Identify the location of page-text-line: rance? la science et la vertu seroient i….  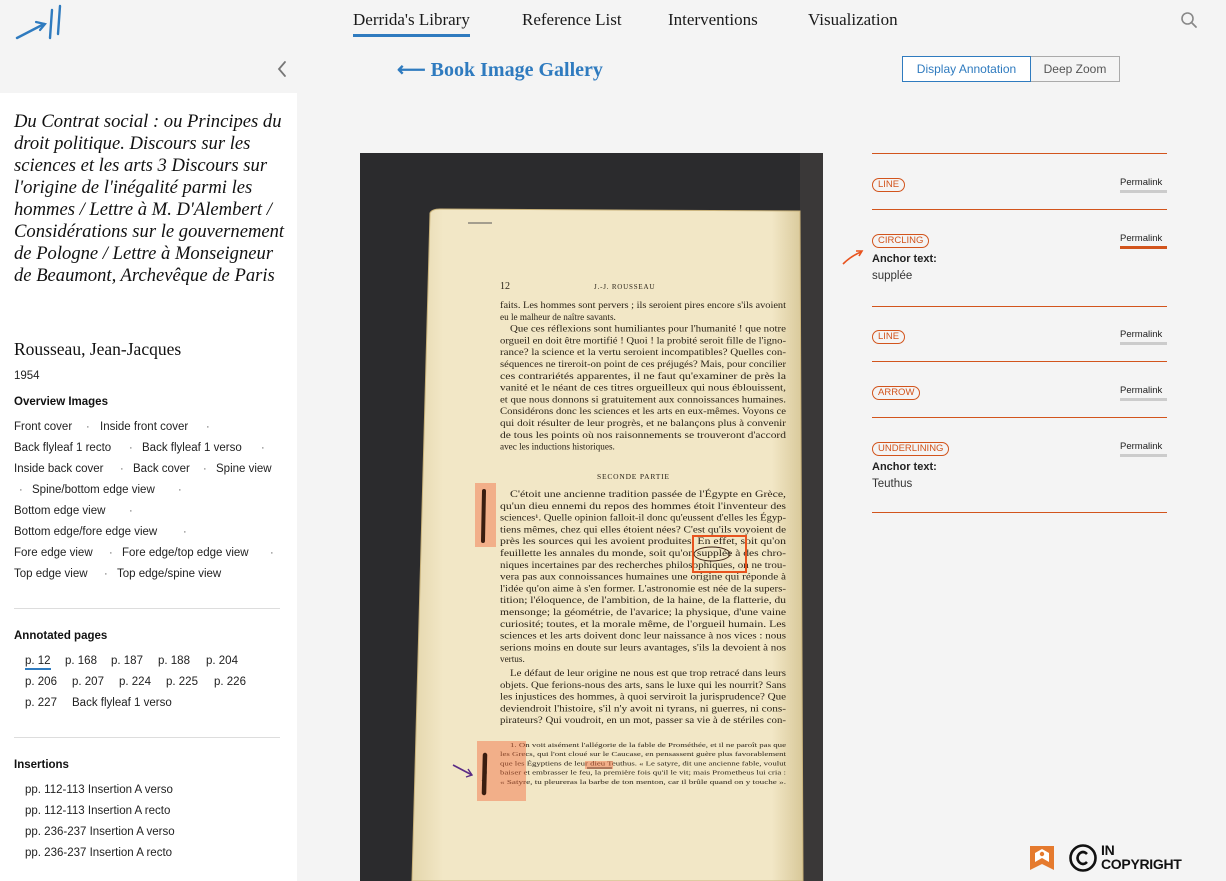
(643, 352).